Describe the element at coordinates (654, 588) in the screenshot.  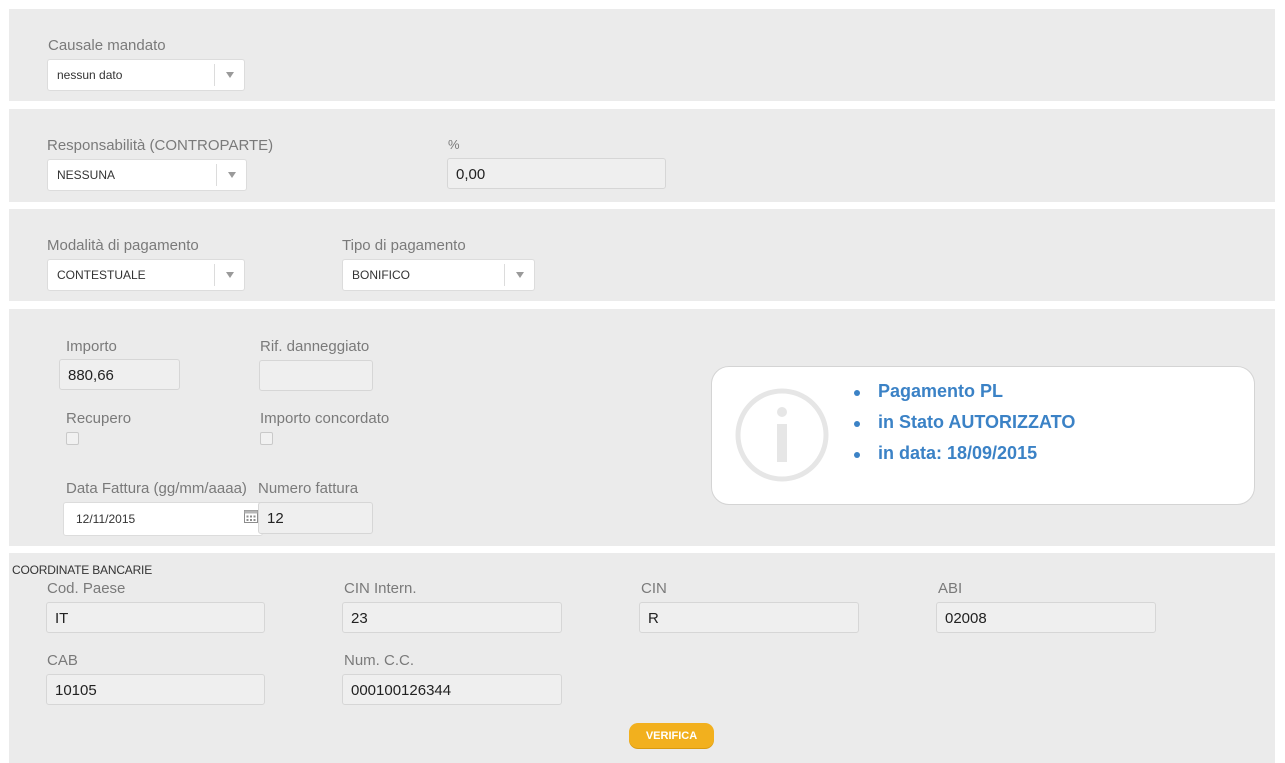
I see `cin-label: CIN` at that location.